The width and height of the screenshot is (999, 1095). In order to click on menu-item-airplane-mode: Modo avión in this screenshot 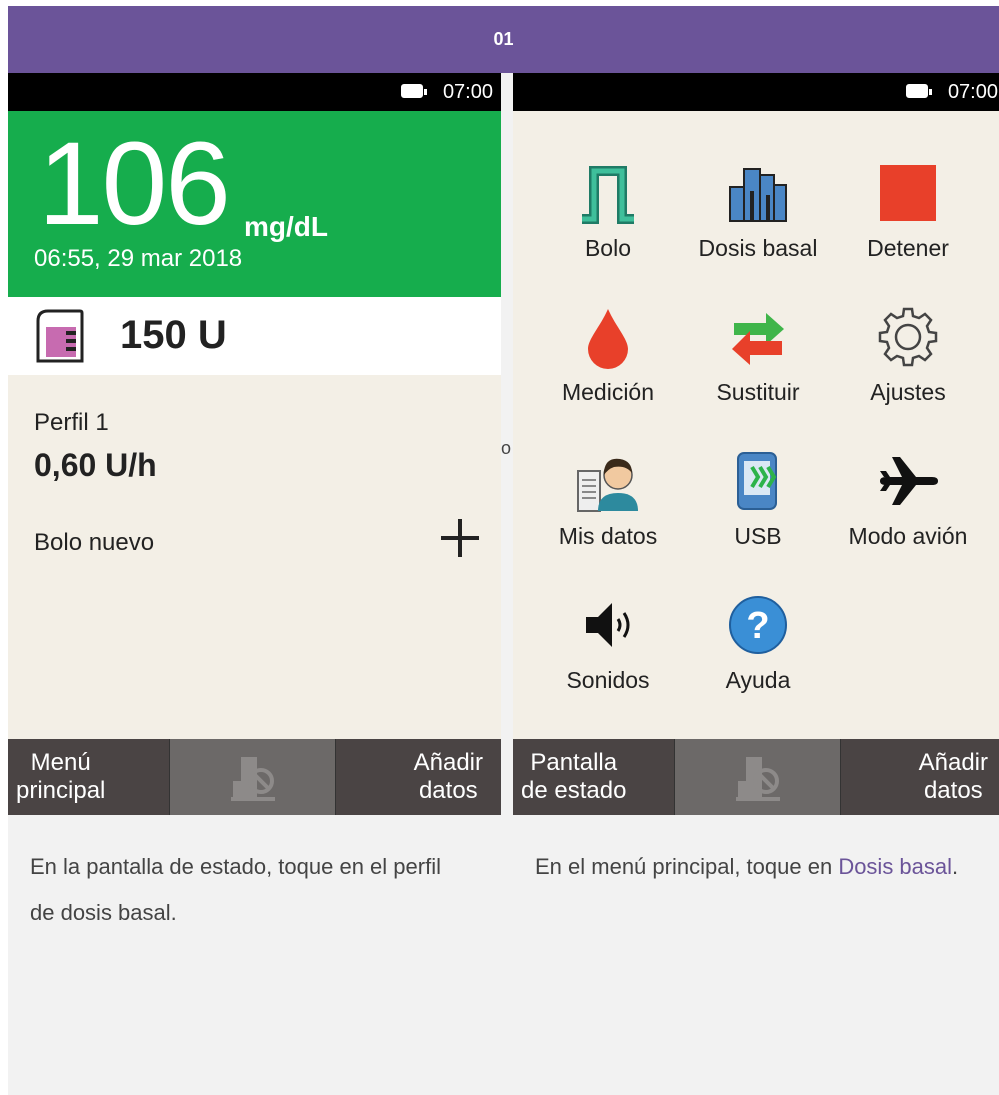, I will do `click(908, 499)`.